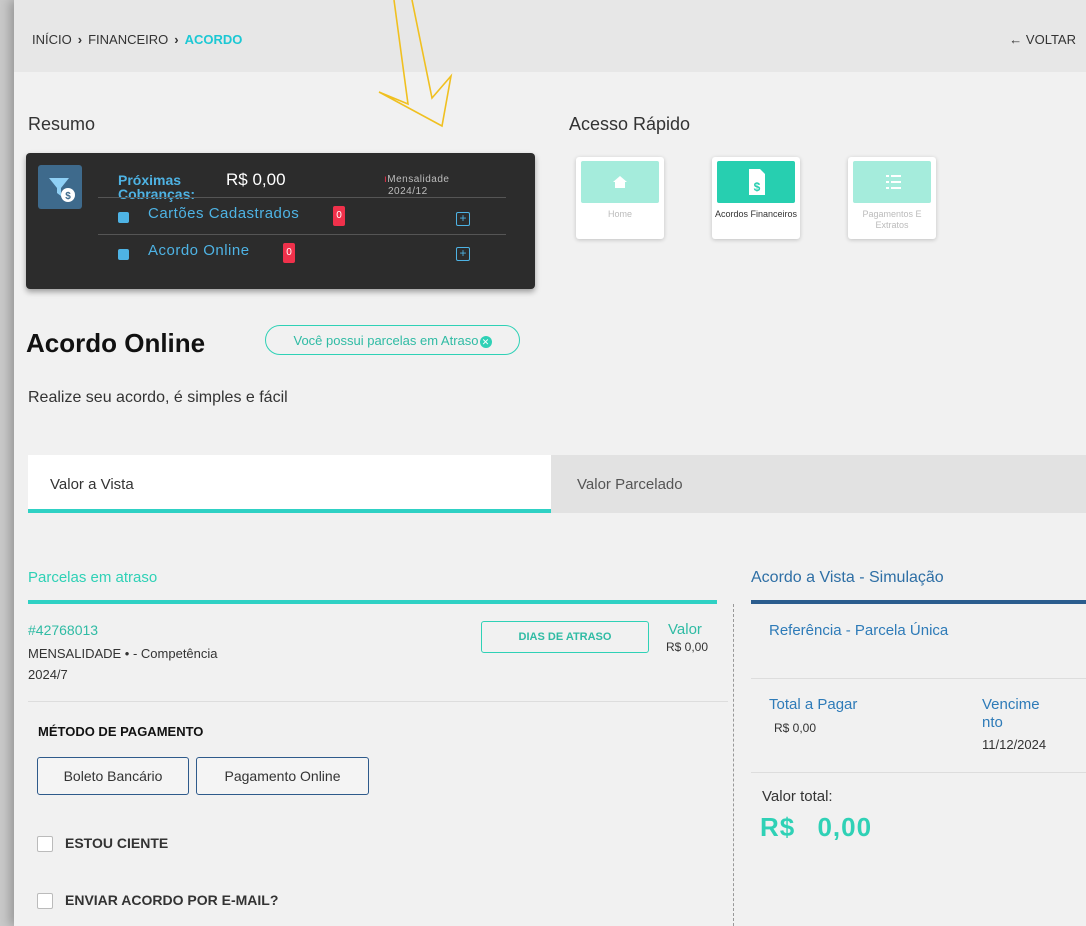  What do you see at coordinates (213, 39) in the screenshot?
I see `breadcrumb-acordo: ACORDO` at bounding box center [213, 39].